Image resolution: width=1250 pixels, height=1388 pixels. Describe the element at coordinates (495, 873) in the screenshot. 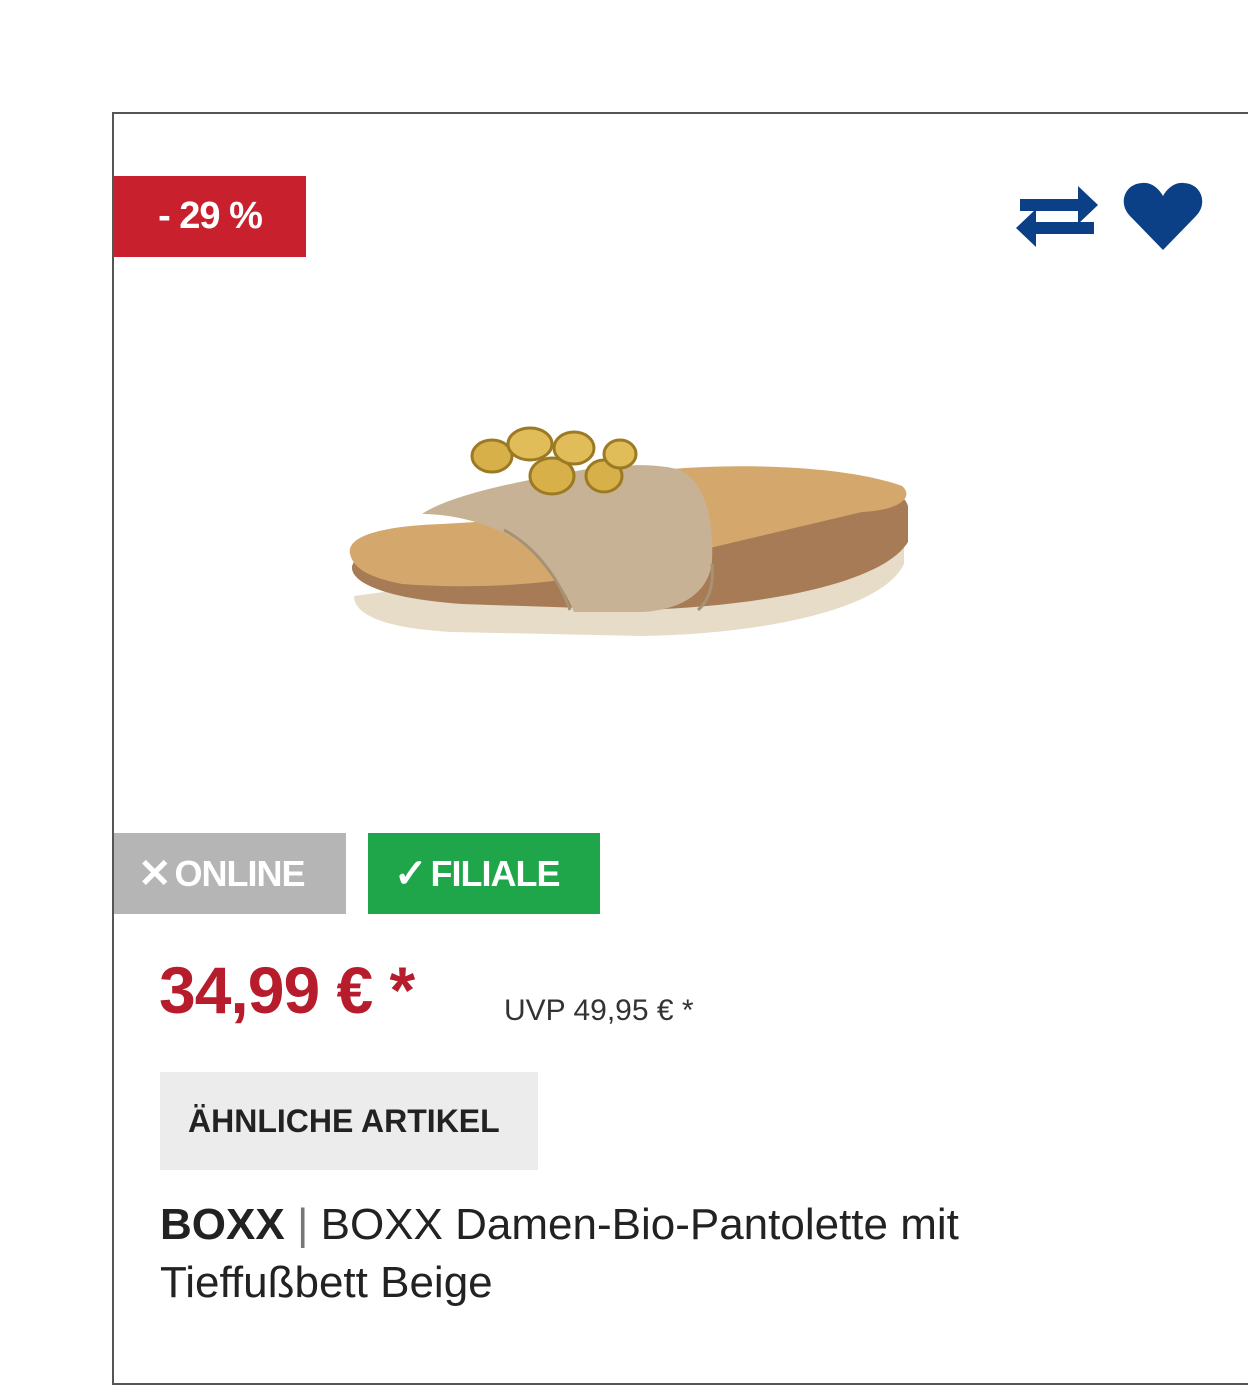

I see `availability-store-label: FILIALE` at that location.